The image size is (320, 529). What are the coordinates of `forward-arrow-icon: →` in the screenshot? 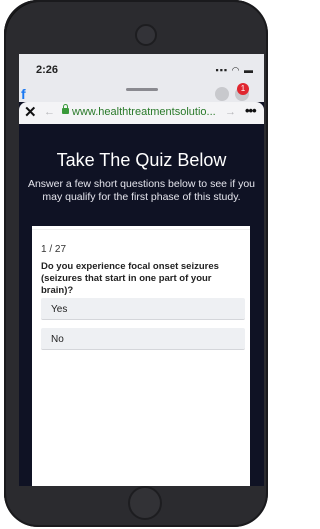 It's located at (230, 112).